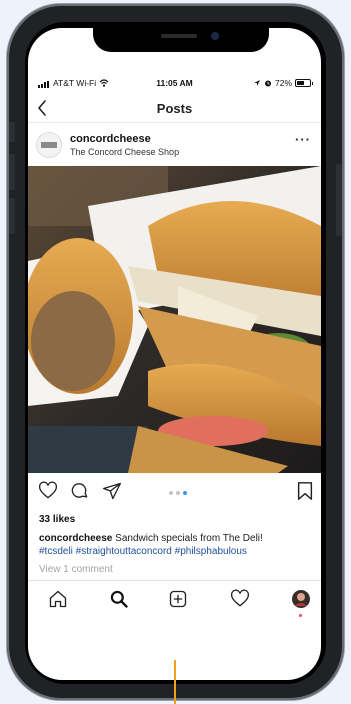  What do you see at coordinates (80, 491) in the screenshot?
I see `comment-icon` at bounding box center [80, 491].